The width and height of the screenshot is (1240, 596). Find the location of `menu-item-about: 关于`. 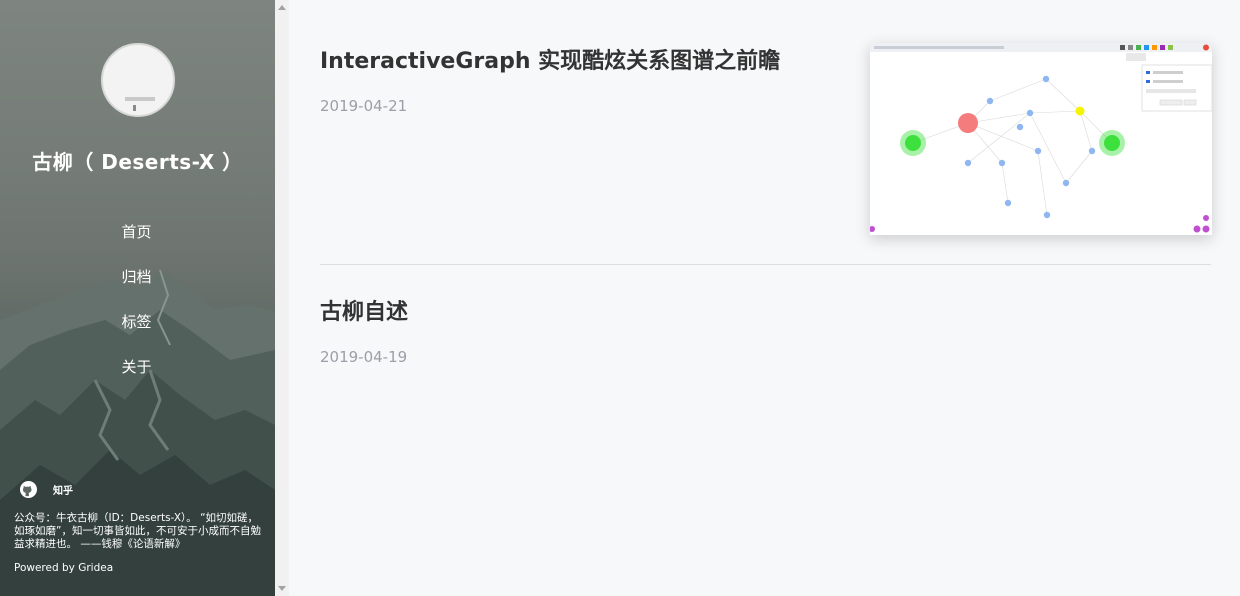

menu-item-about: 关于 is located at coordinates (137, 375).